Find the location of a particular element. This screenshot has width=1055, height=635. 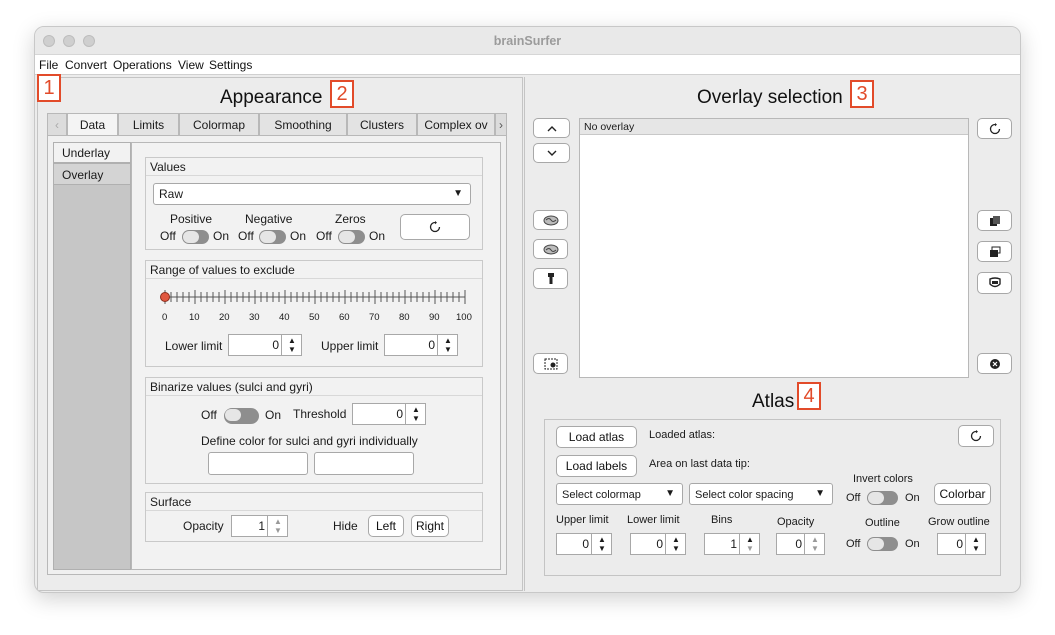

lower-limit-value: 0 is located at coordinates (275, 345).